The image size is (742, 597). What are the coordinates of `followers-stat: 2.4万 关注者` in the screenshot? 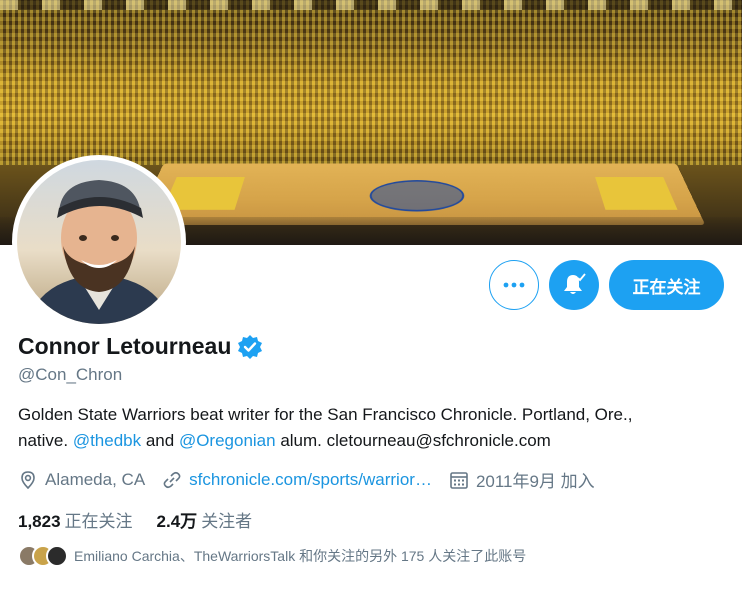 It's located at (205, 519).